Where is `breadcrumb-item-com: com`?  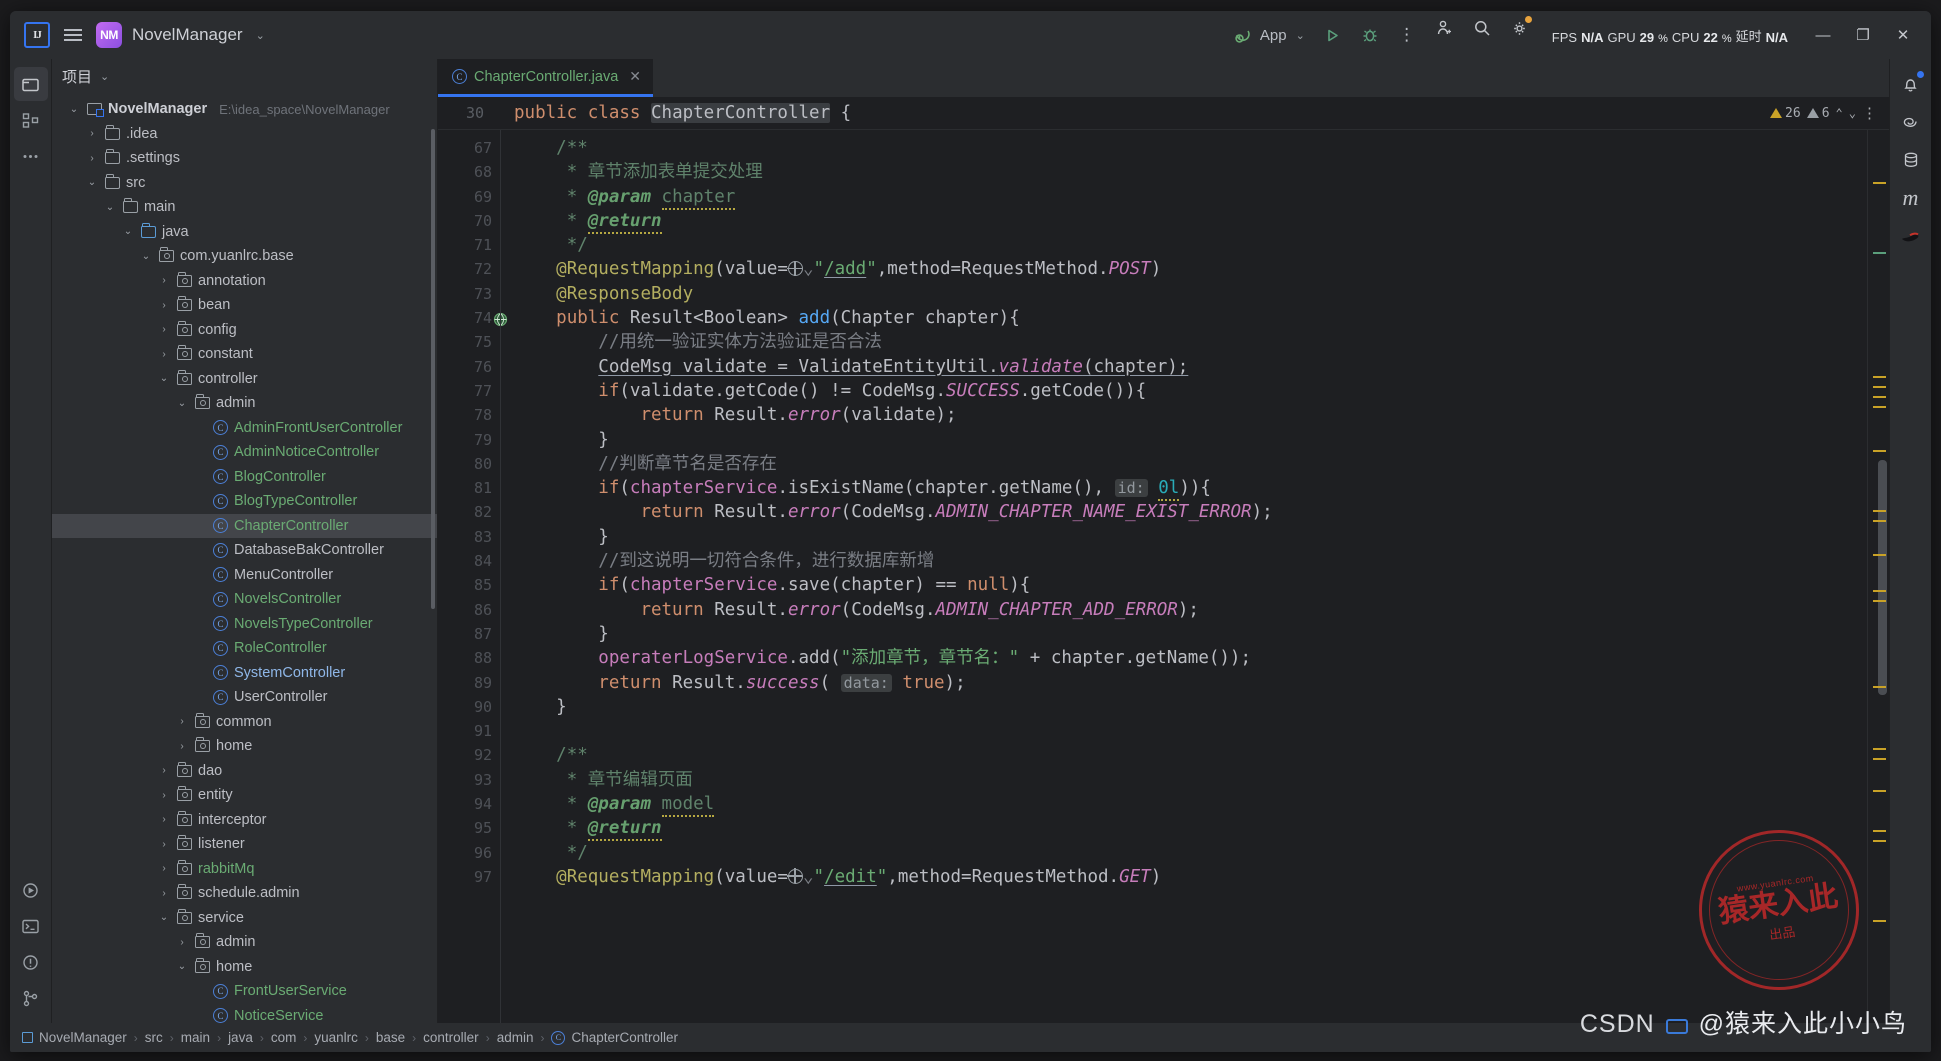 breadcrumb-item-com: com is located at coordinates (284, 1037).